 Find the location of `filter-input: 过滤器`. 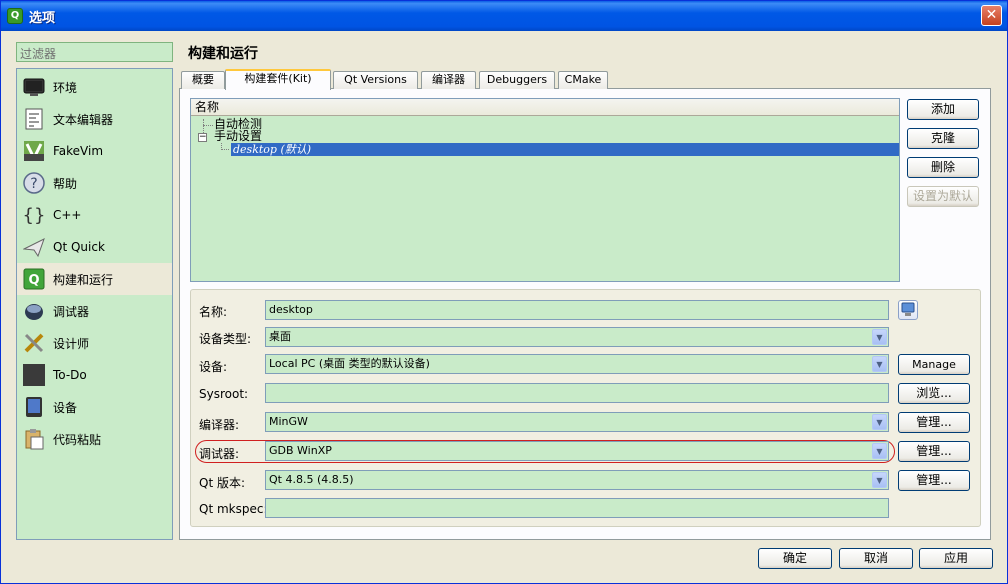

filter-input: 过滤器 is located at coordinates (94, 52).